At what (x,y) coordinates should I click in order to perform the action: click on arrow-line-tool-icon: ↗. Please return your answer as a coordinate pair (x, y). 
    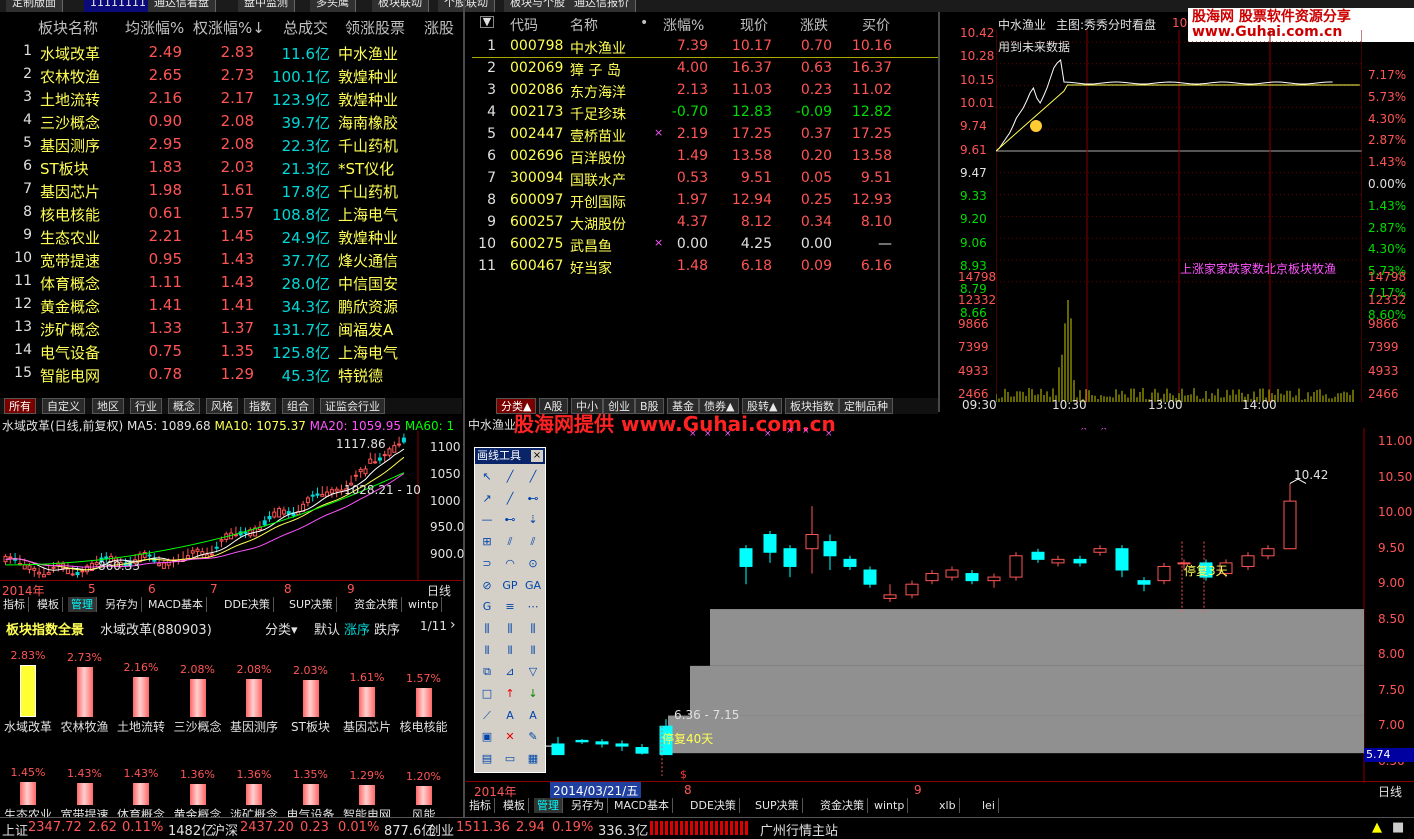
    Looking at the image, I should click on (487, 499).